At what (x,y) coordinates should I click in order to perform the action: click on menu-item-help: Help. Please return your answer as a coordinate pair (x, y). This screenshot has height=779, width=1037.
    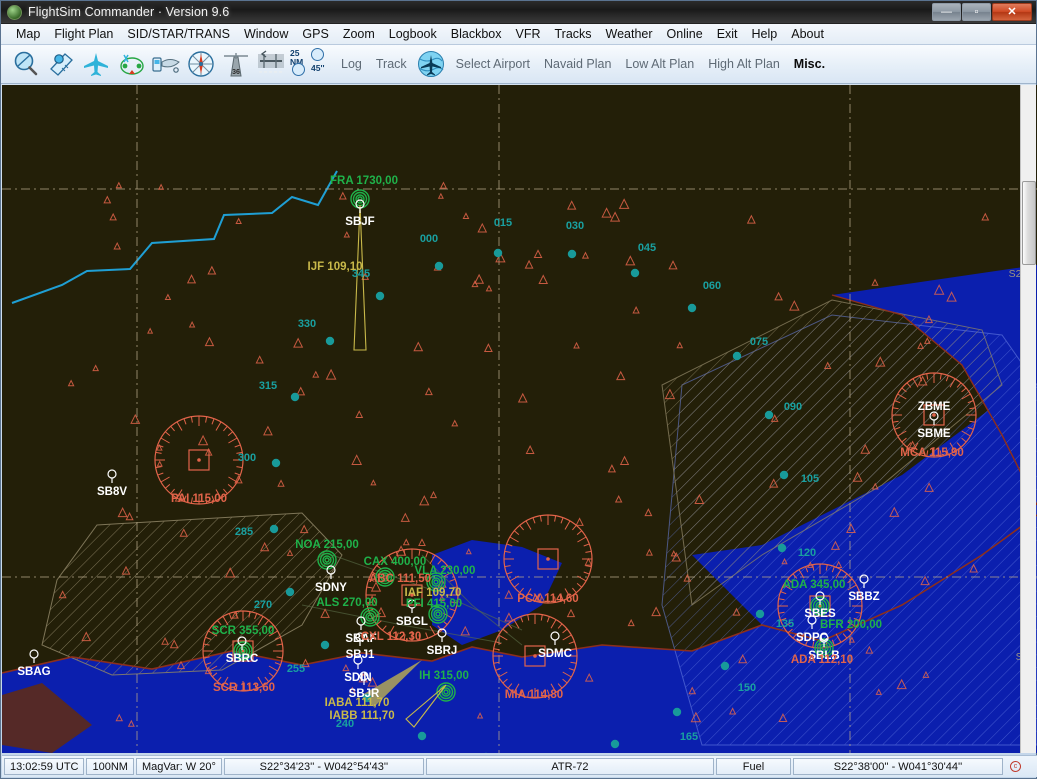
    Looking at the image, I should click on (765, 34).